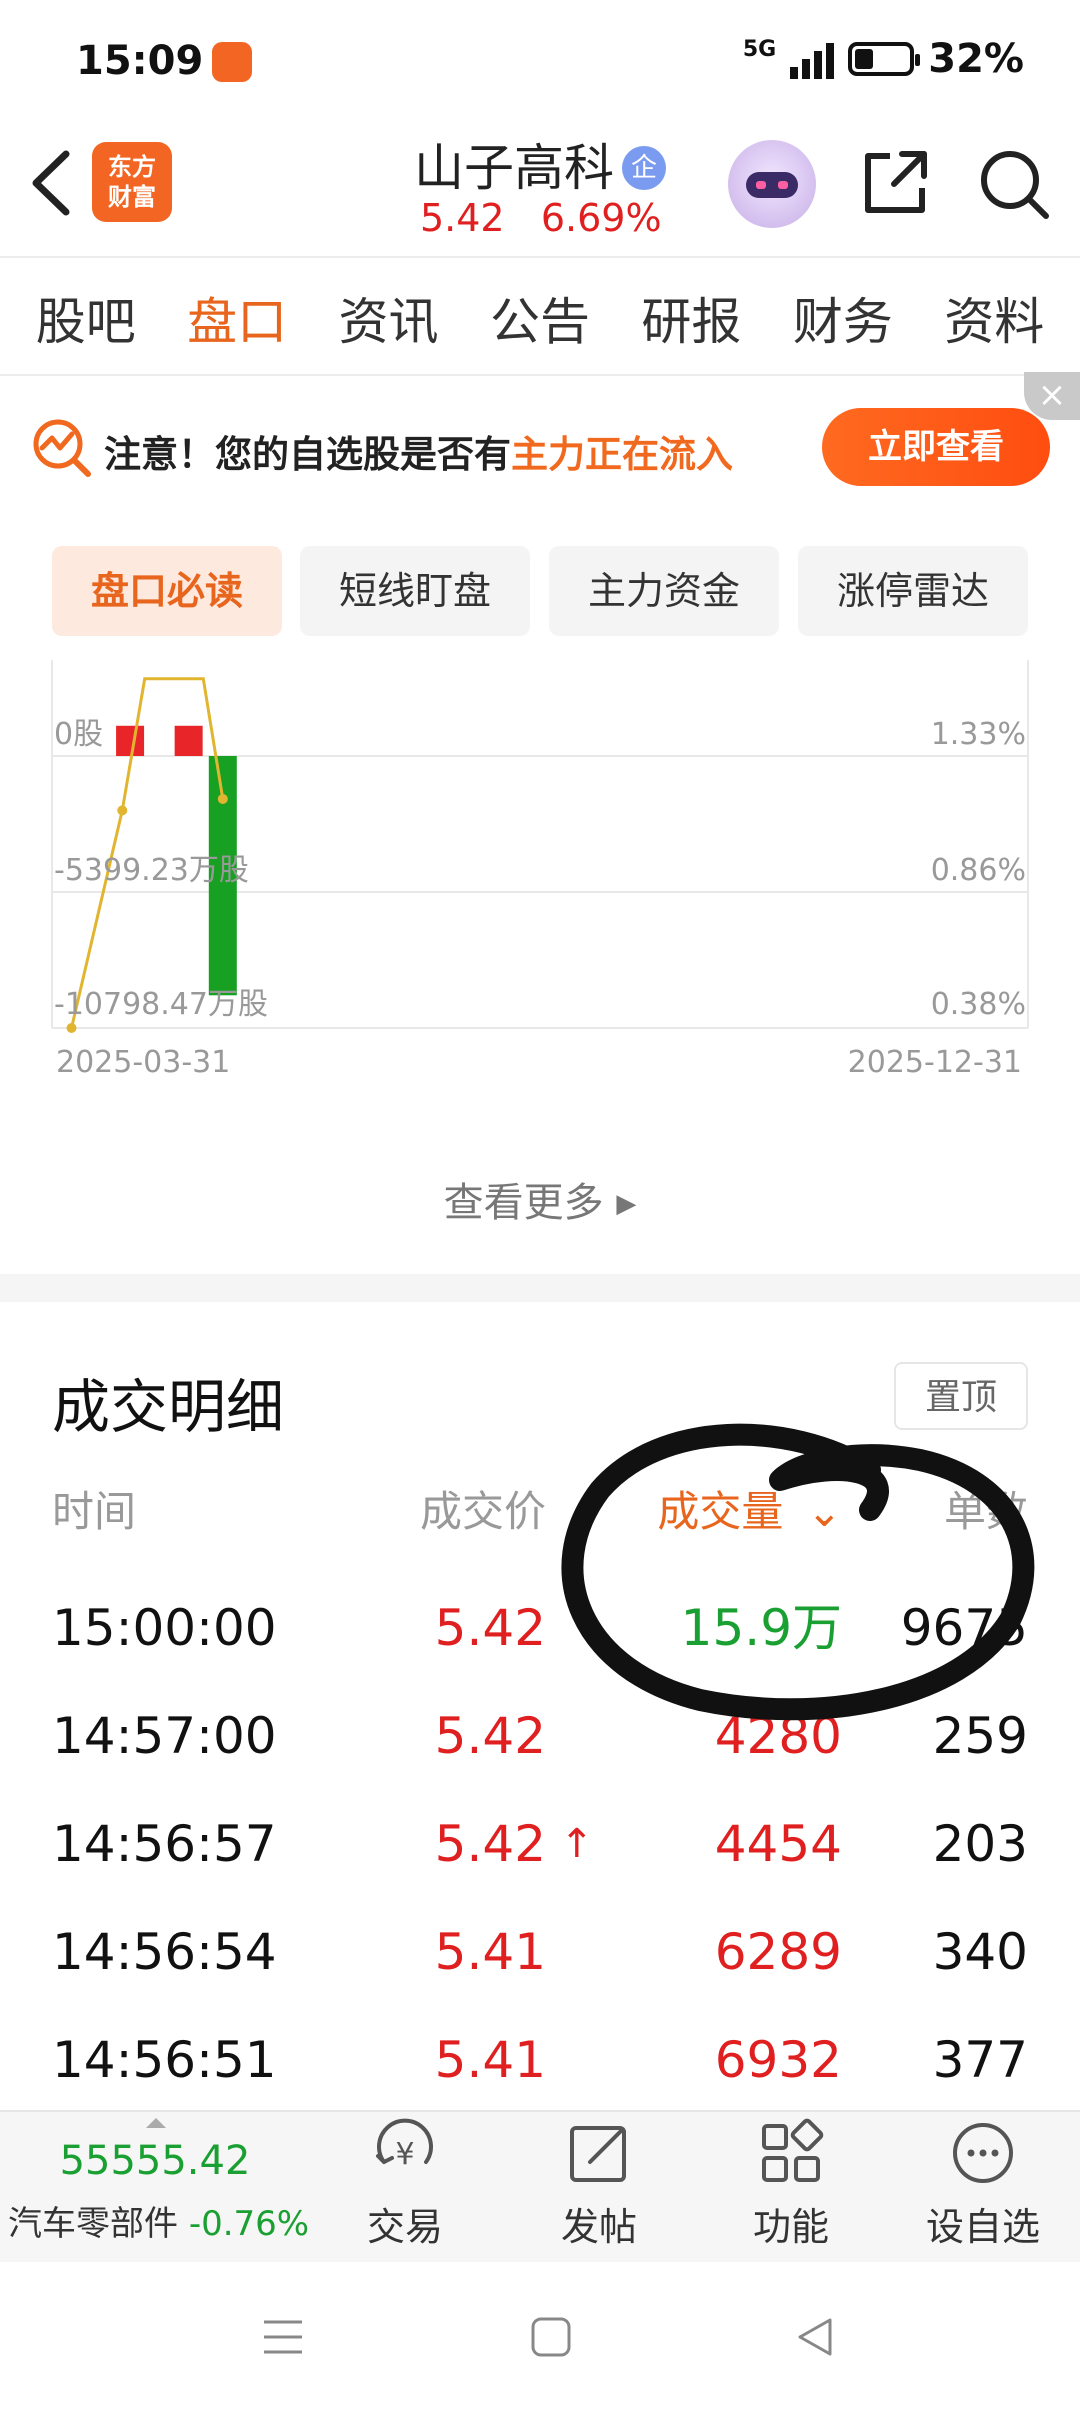  I want to click on tab-profile: 资料, so click(994, 318).